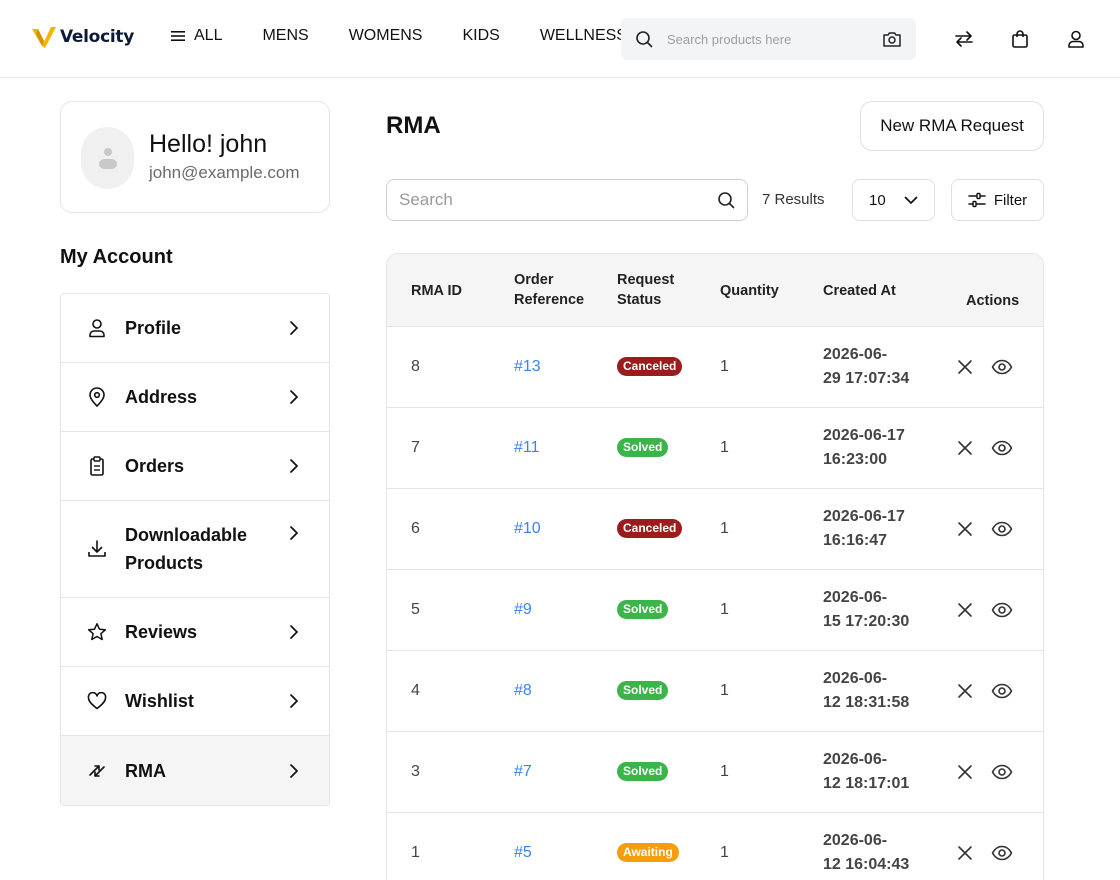 This screenshot has height=880, width=1120. Describe the element at coordinates (648, 852) in the screenshot. I see `status-badge: Awaiting` at that location.